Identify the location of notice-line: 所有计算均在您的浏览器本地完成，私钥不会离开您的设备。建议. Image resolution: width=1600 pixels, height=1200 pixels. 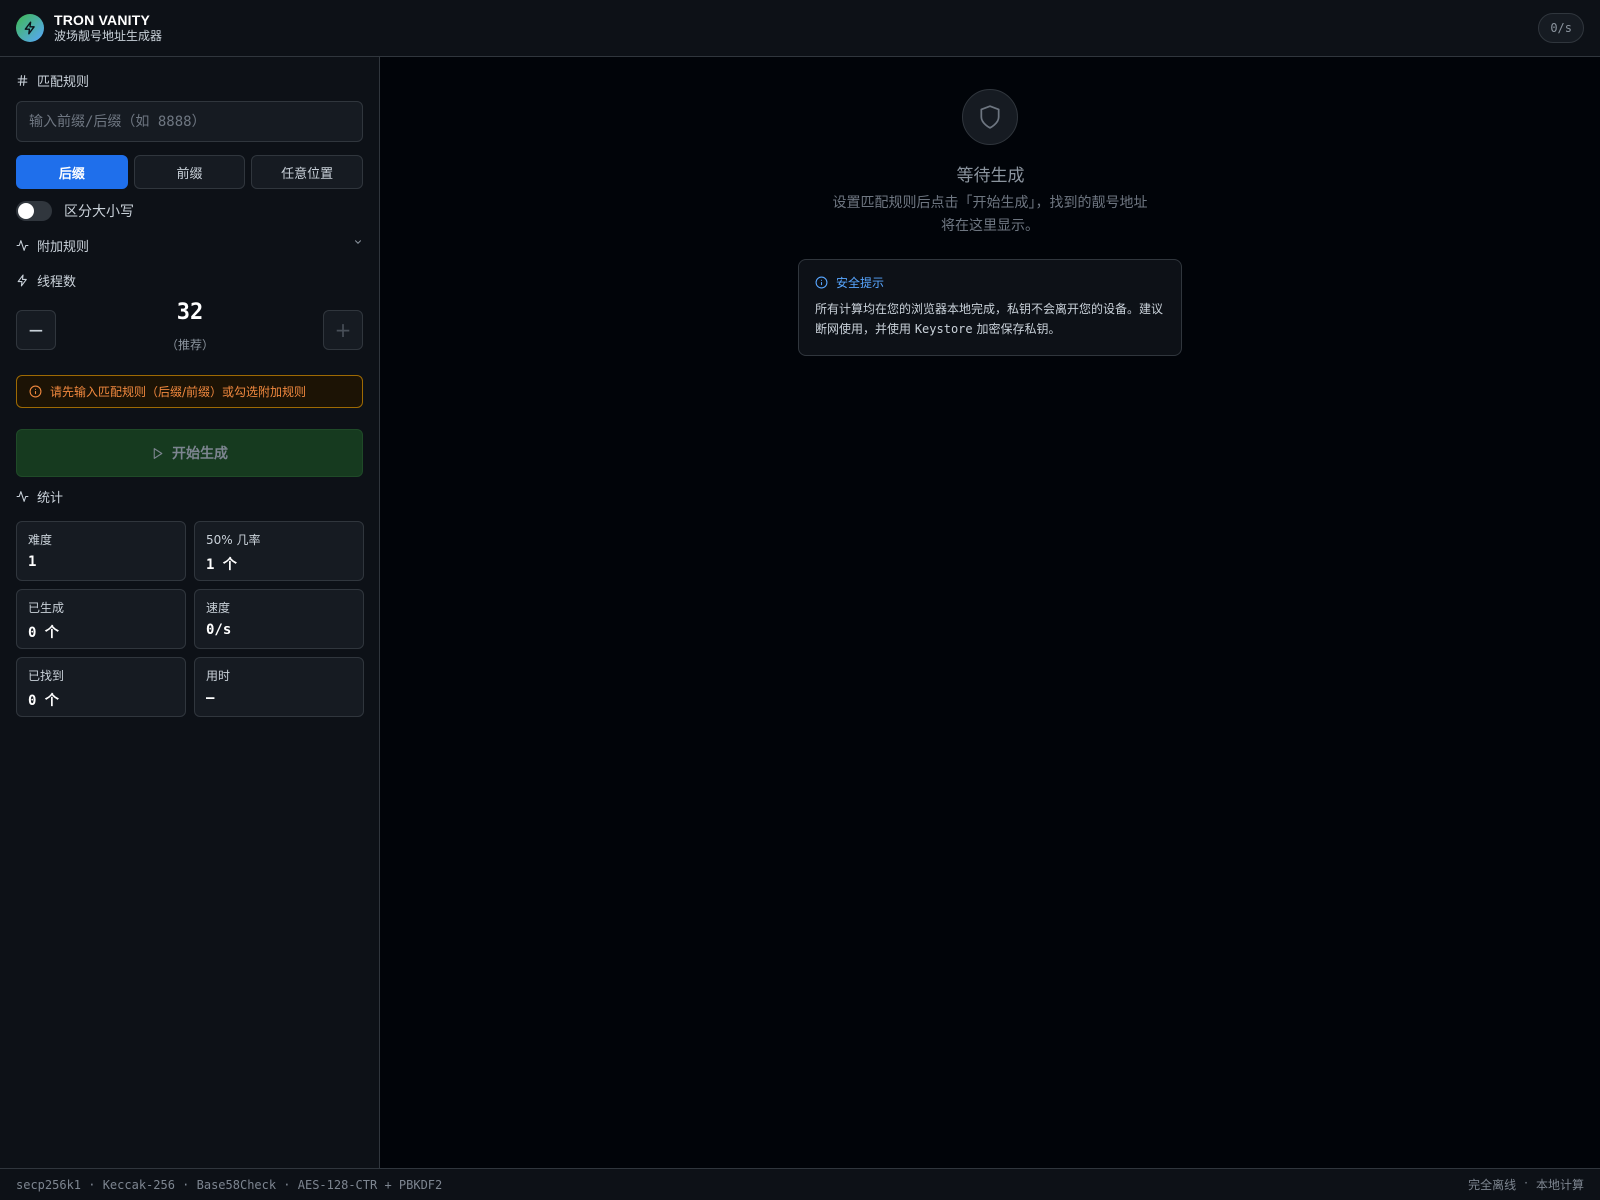
(989, 309).